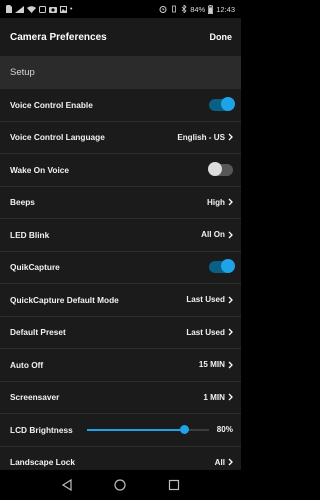  What do you see at coordinates (31, 9) in the screenshot?
I see `wifi-icon` at bounding box center [31, 9].